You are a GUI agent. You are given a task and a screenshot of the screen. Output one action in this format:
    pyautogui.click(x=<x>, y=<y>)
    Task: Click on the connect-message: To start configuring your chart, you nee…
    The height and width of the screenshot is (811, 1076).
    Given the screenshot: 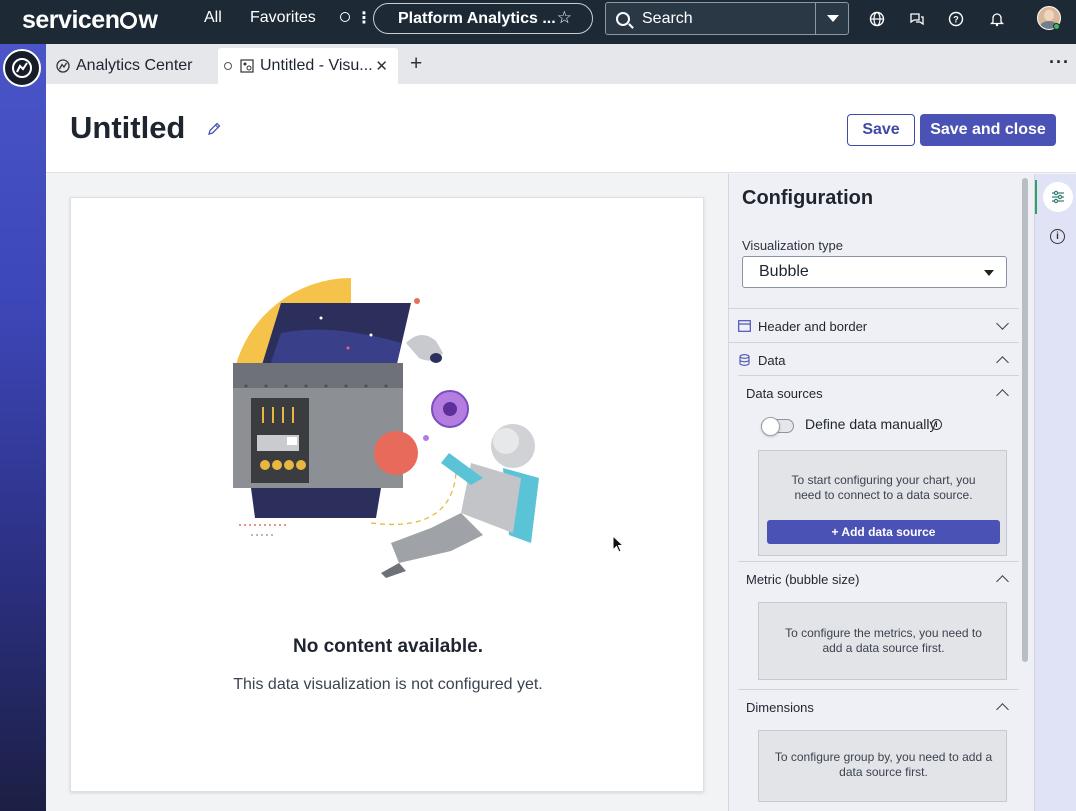 What is the action you would take?
    pyautogui.click(x=883, y=487)
    